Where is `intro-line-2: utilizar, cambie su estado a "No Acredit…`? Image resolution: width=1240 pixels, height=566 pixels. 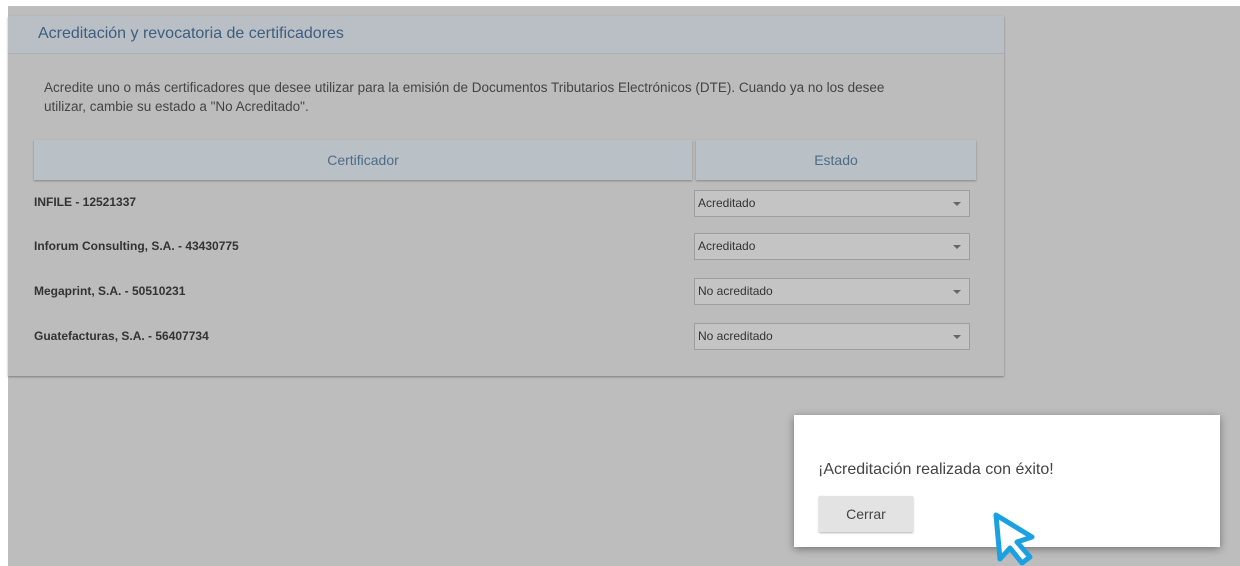 intro-line-2: utilizar, cambie su estado a "No Acredit… is located at coordinates (176, 106).